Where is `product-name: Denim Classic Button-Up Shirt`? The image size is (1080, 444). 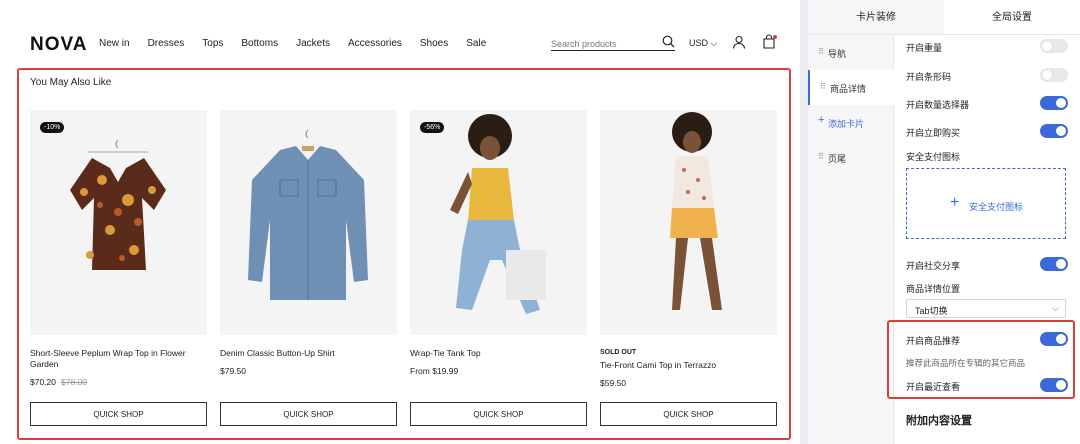 product-name: Denim Classic Button-Up Shirt is located at coordinates (308, 353).